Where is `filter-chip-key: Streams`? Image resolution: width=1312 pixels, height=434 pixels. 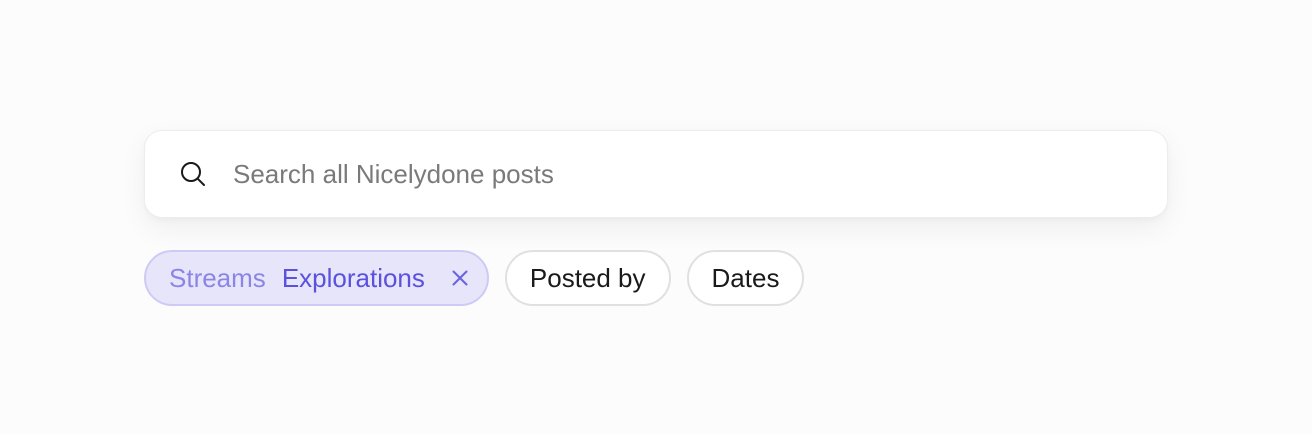 filter-chip-key: Streams is located at coordinates (217, 277).